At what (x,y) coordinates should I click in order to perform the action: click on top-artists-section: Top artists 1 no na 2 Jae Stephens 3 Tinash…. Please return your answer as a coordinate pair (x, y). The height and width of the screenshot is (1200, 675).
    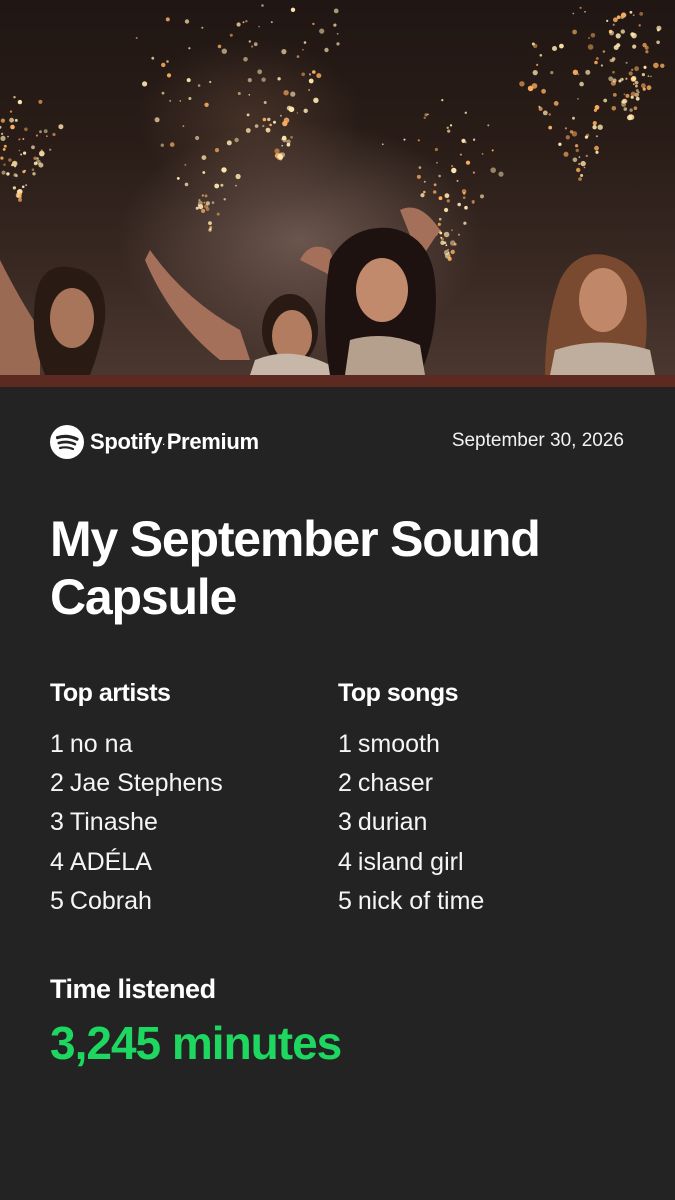
    Looking at the image, I should click on (190, 798).